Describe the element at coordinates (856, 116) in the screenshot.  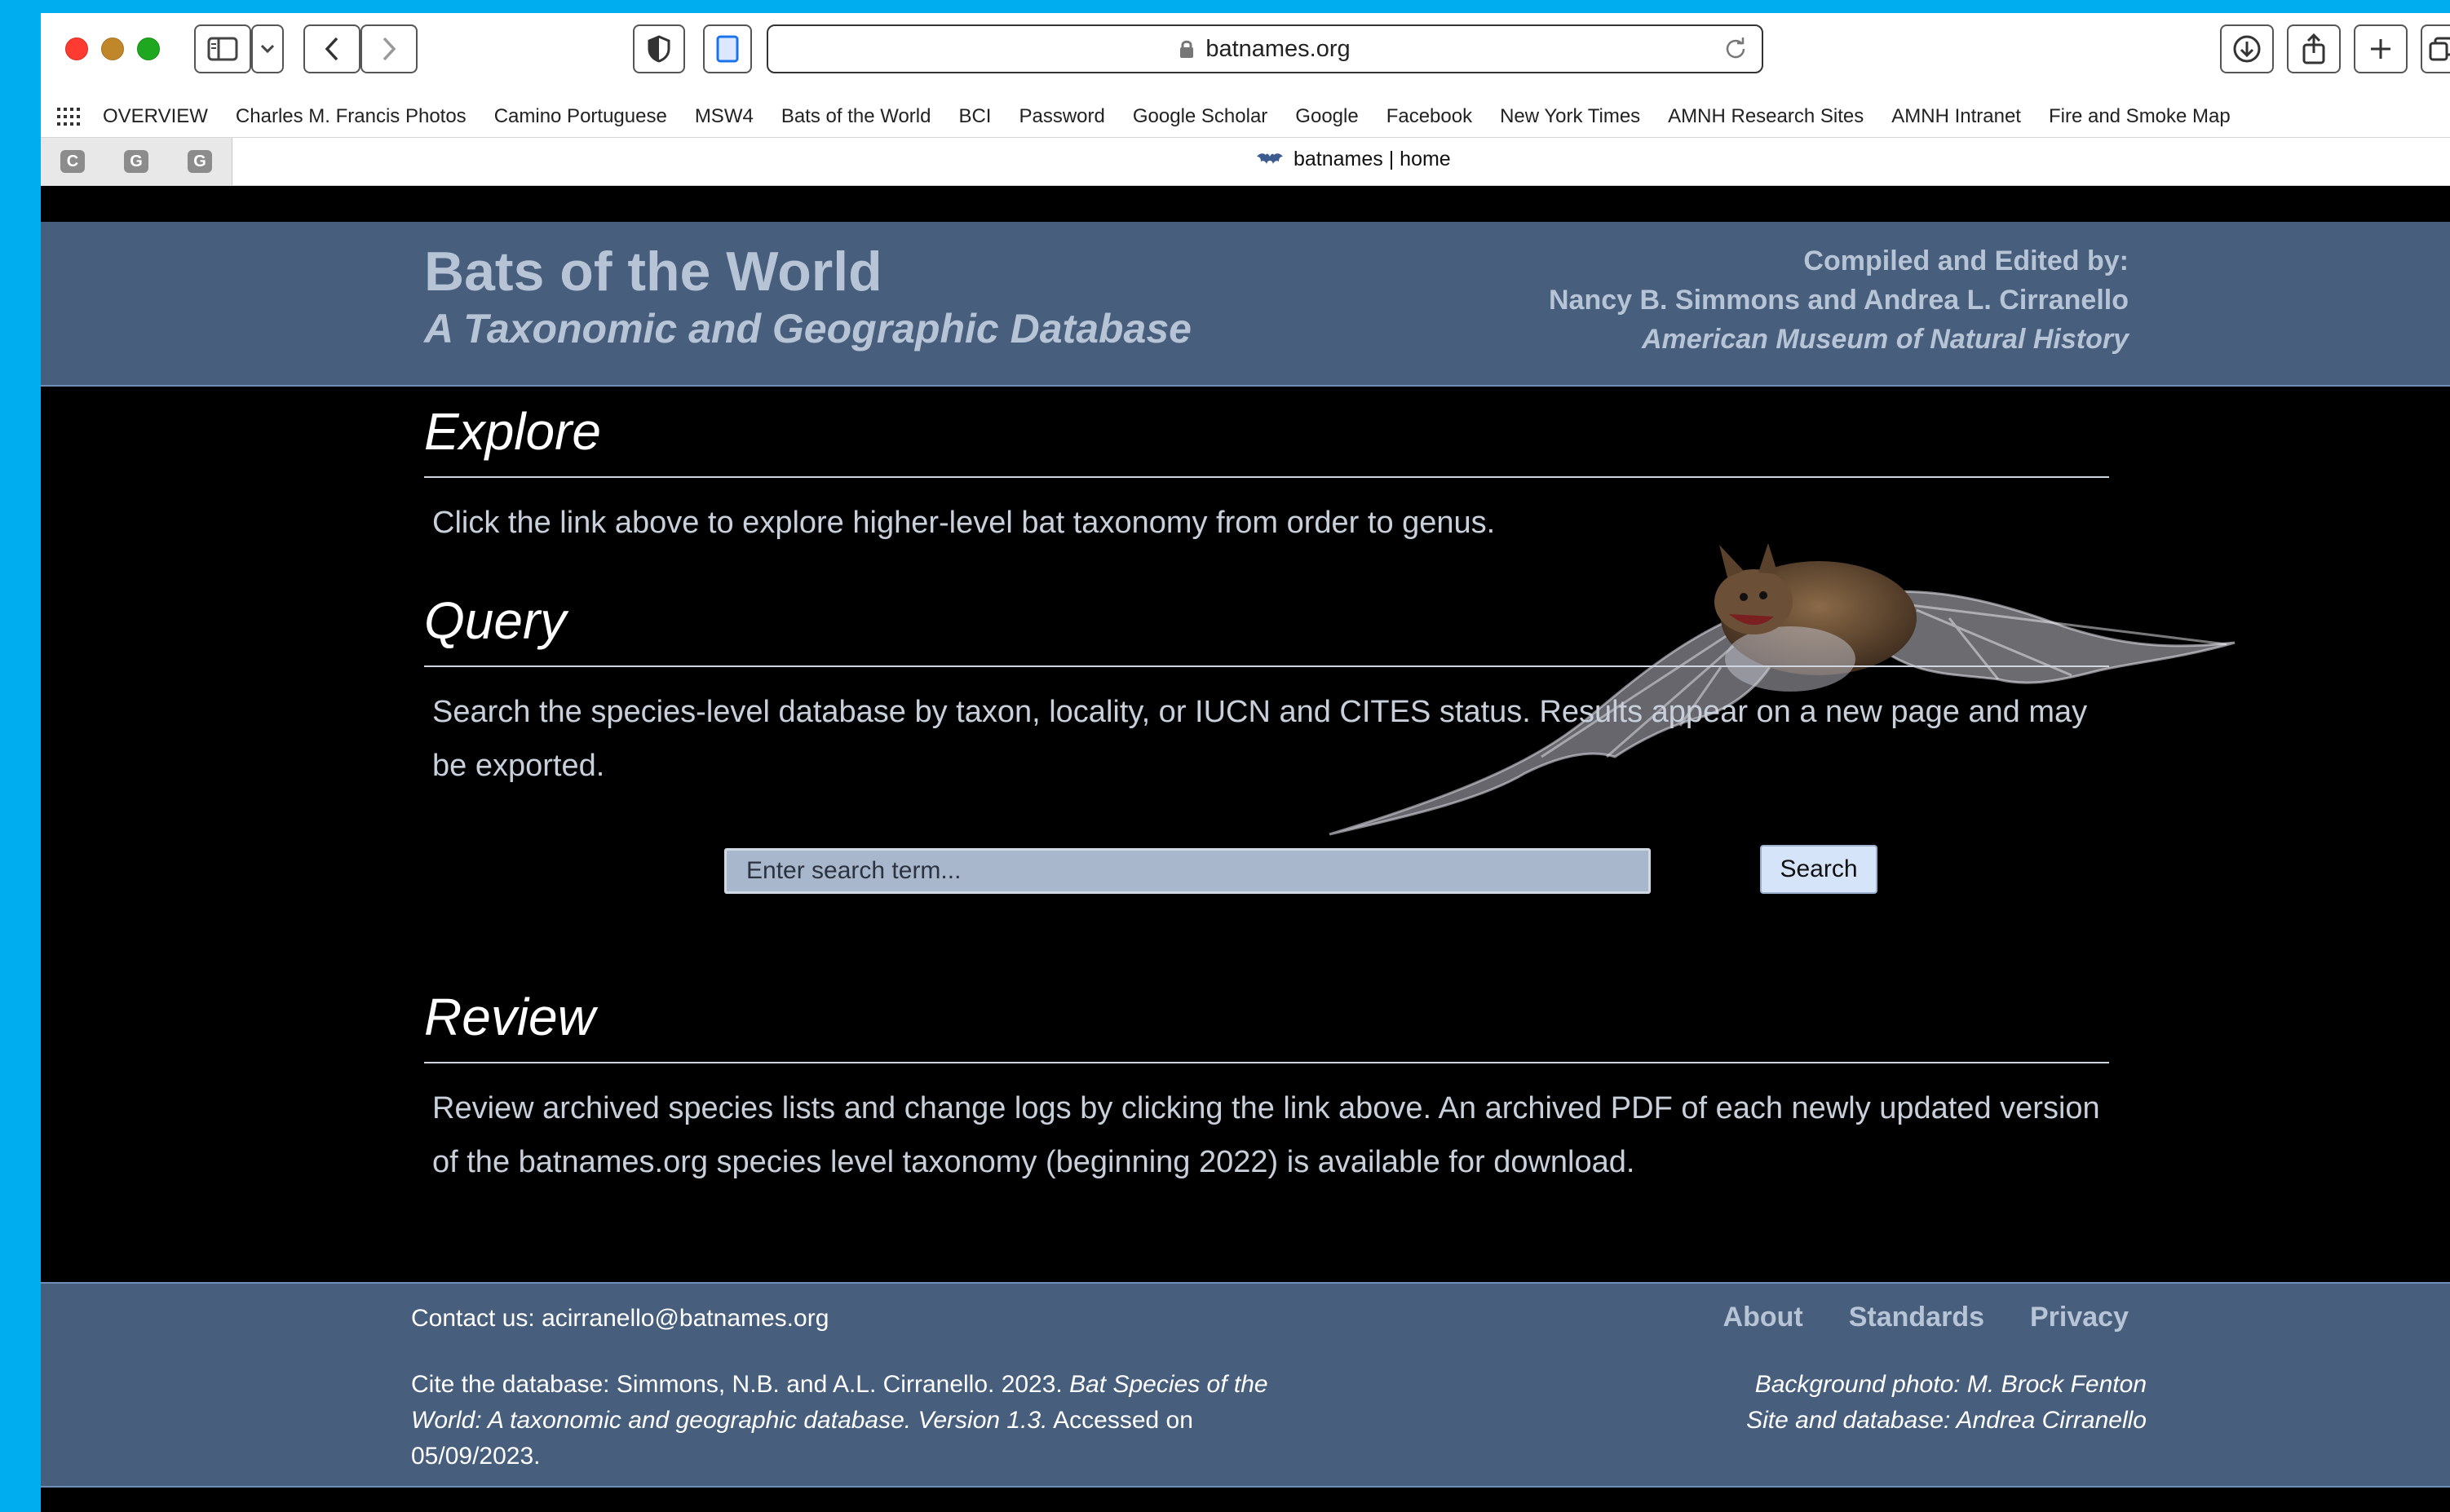
I see `bookmark-bats-of-the-world: Bats of the World` at that location.